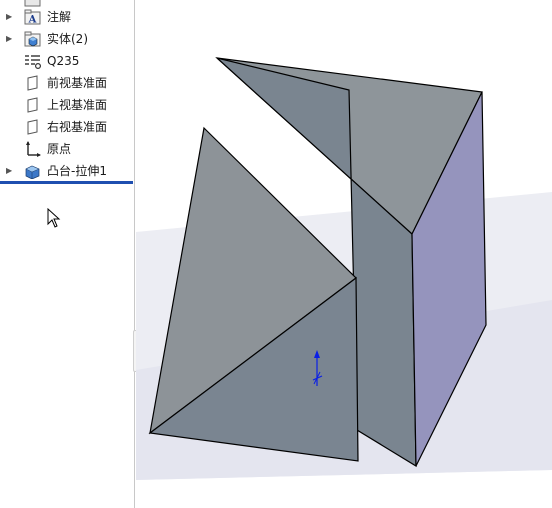 This screenshot has width=552, height=508. Describe the element at coordinates (32, 172) in the screenshot. I see `extrude-boss-icon` at that location.